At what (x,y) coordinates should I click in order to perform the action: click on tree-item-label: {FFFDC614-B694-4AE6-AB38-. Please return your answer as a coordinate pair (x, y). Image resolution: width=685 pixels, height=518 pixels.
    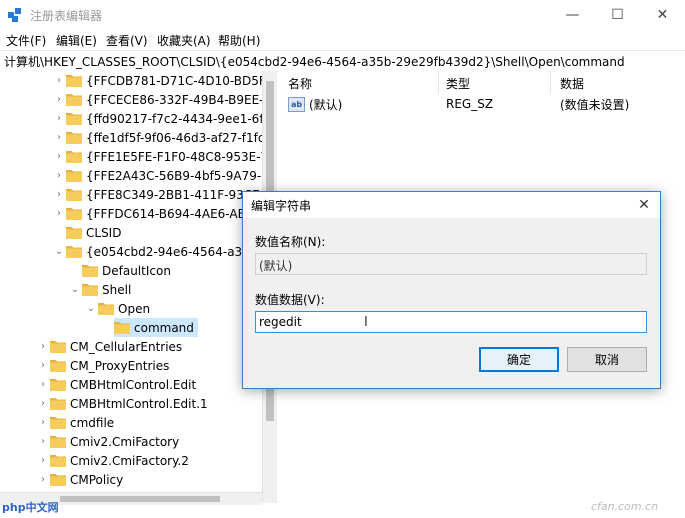
    Looking at the image, I should click on (174, 213).